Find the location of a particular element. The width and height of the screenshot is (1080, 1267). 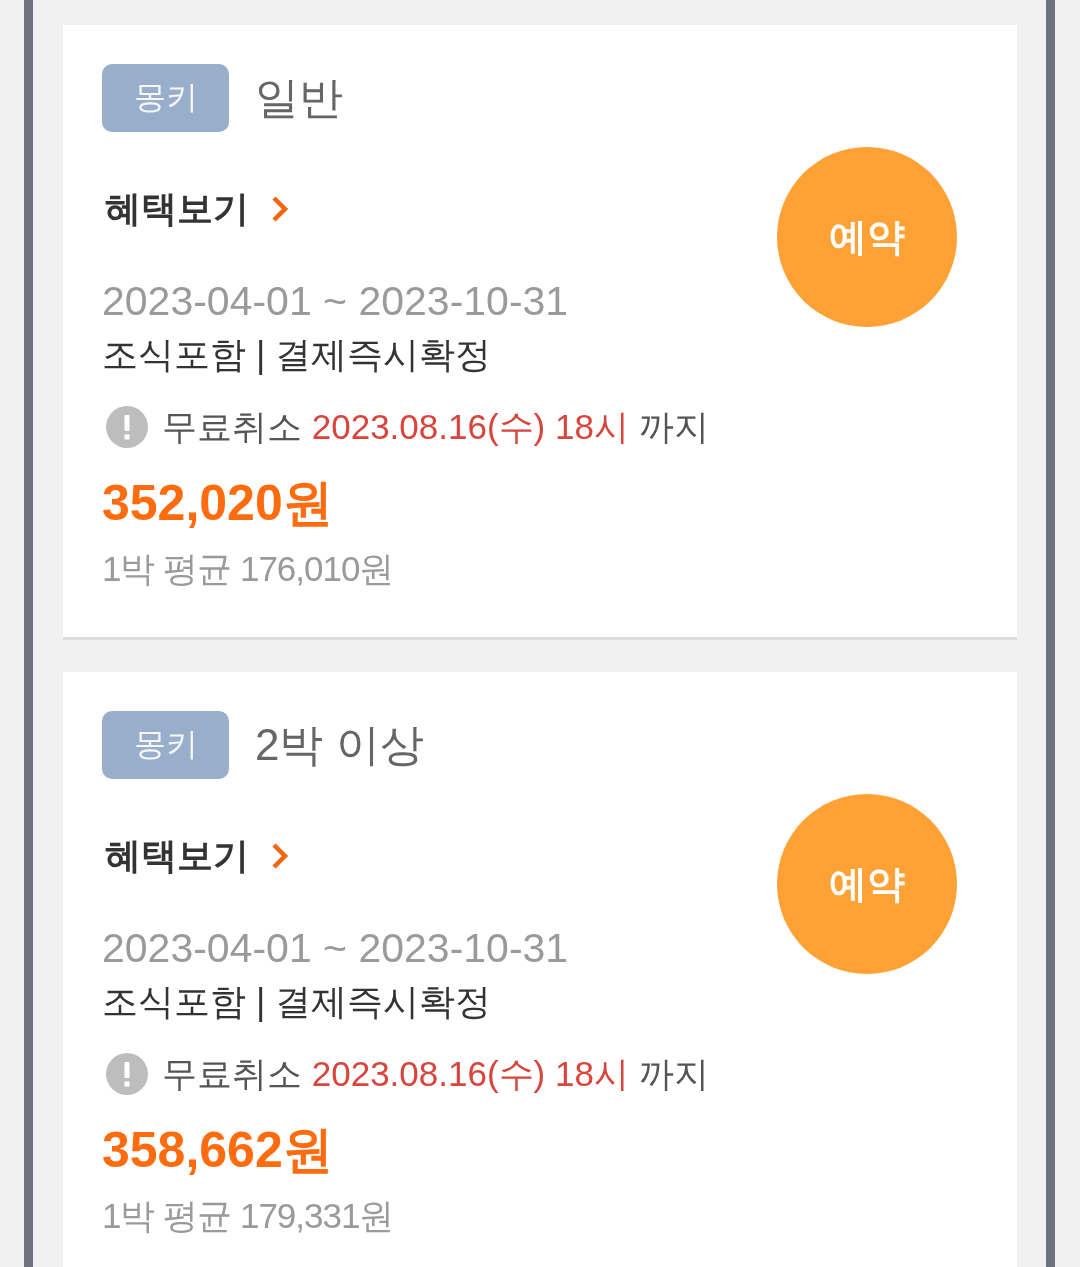

nightly-average: 1박 평균 176,010원 is located at coordinates (248, 569).